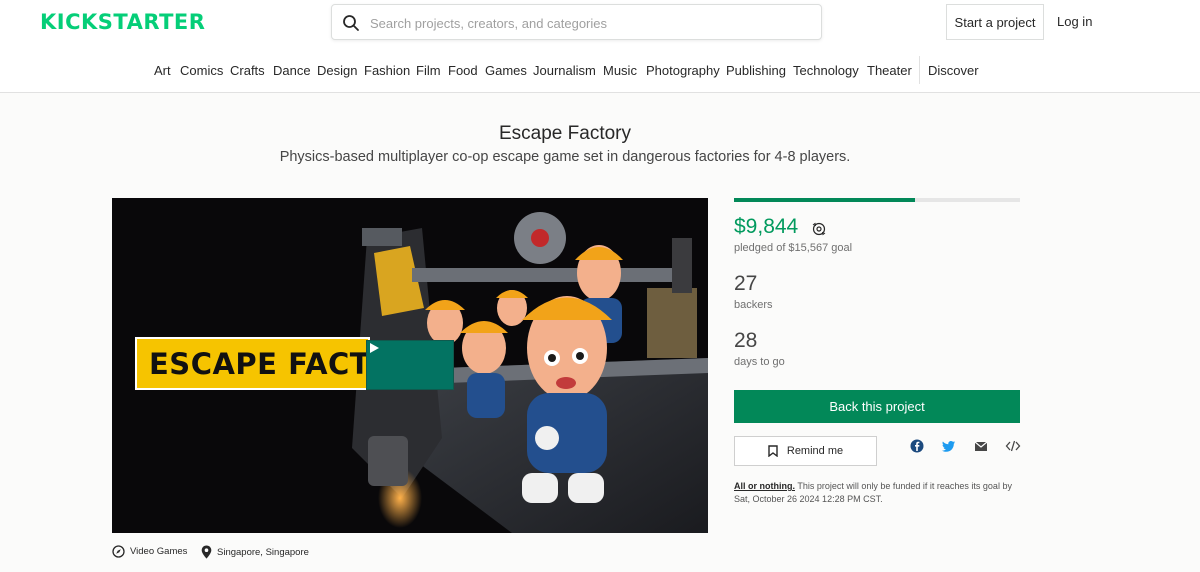  Describe the element at coordinates (877, 406) in the screenshot. I see `back-project-button: Back this project` at that location.